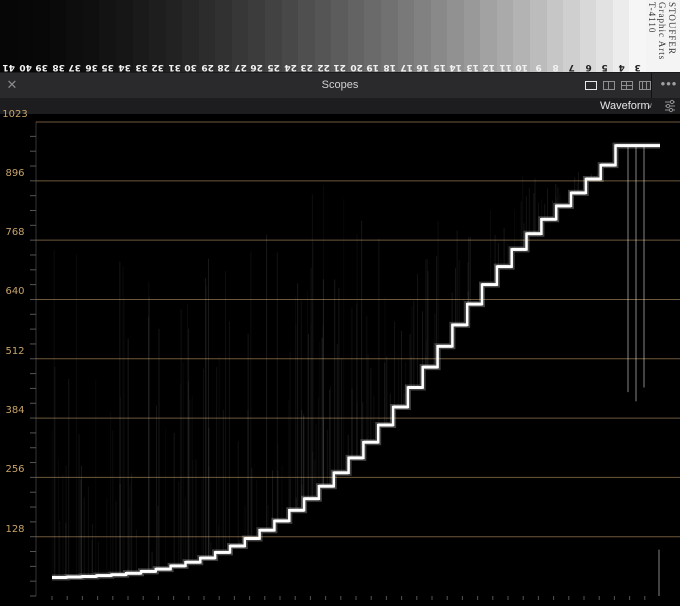 The image size is (680, 606). I want to click on wedge-step-number: 33, so click(141, 67).